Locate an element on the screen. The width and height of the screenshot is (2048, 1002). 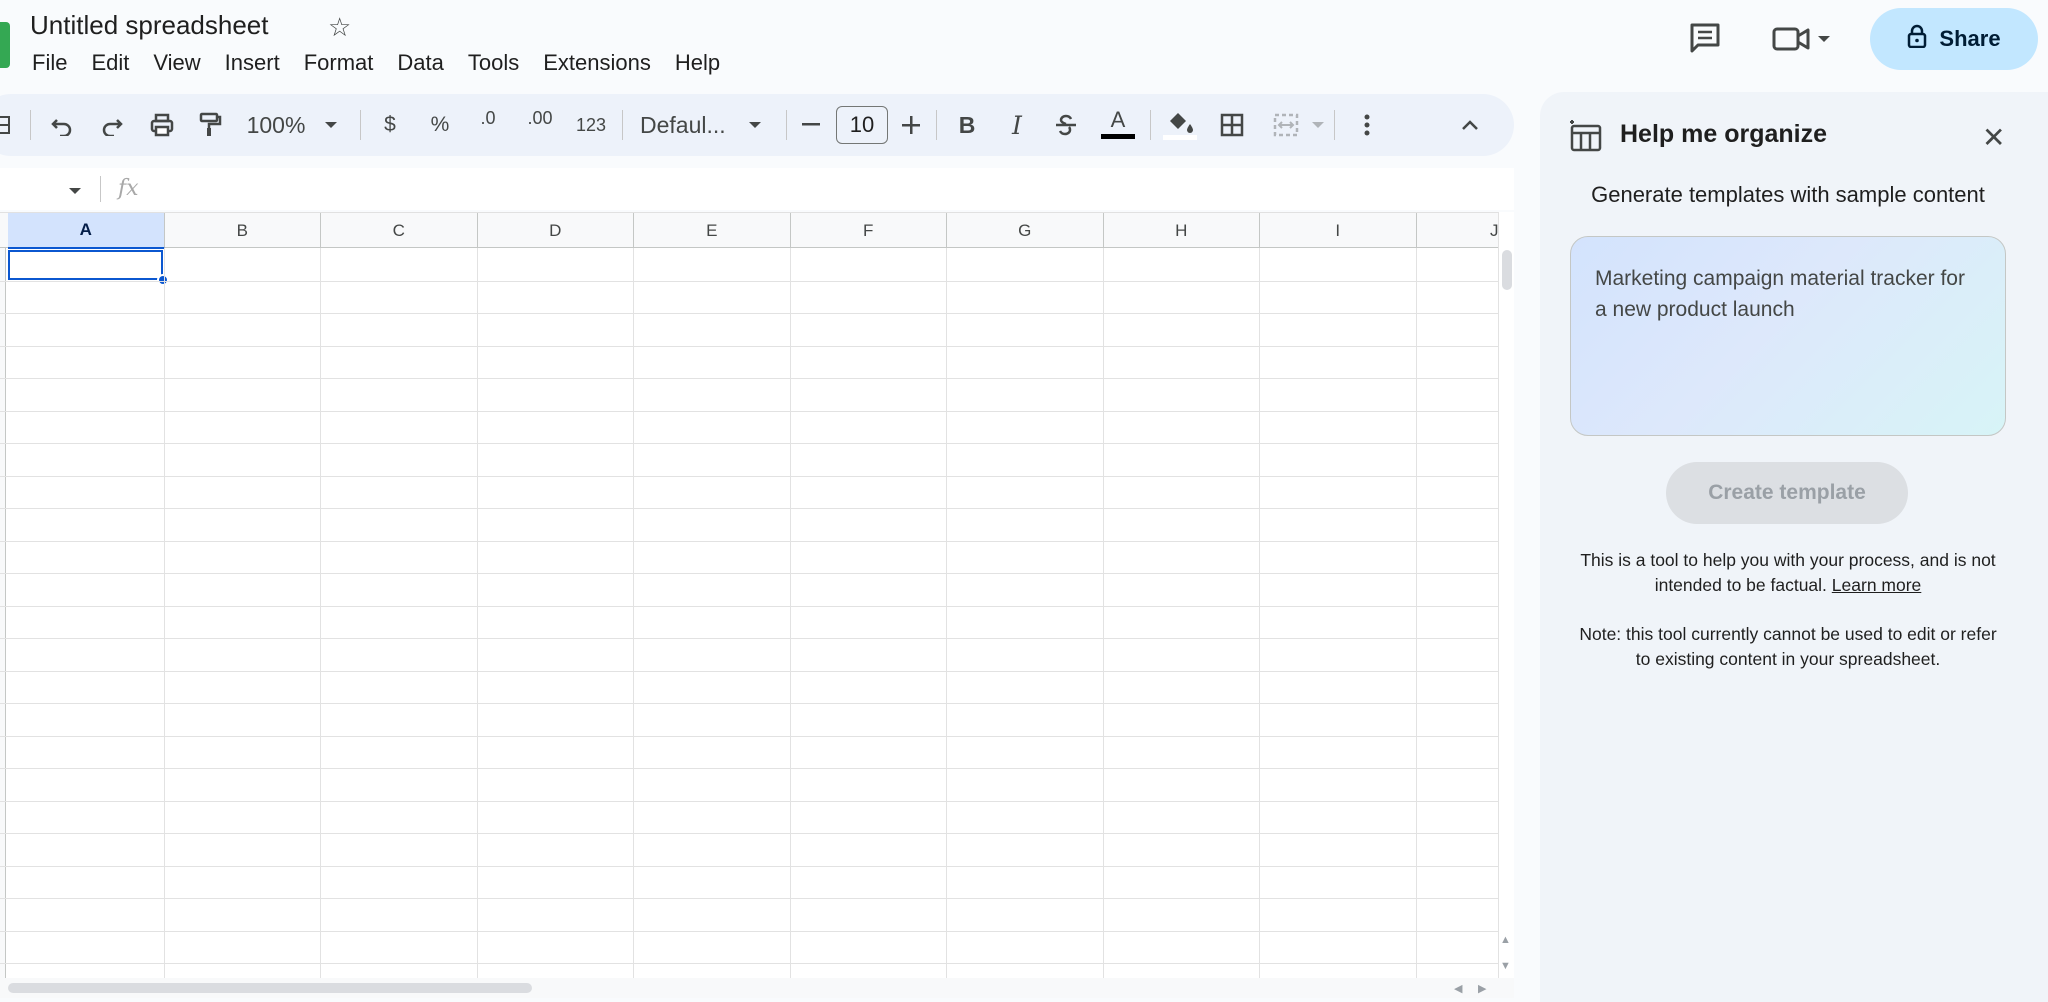
column-header-g: G is located at coordinates (1025, 231).